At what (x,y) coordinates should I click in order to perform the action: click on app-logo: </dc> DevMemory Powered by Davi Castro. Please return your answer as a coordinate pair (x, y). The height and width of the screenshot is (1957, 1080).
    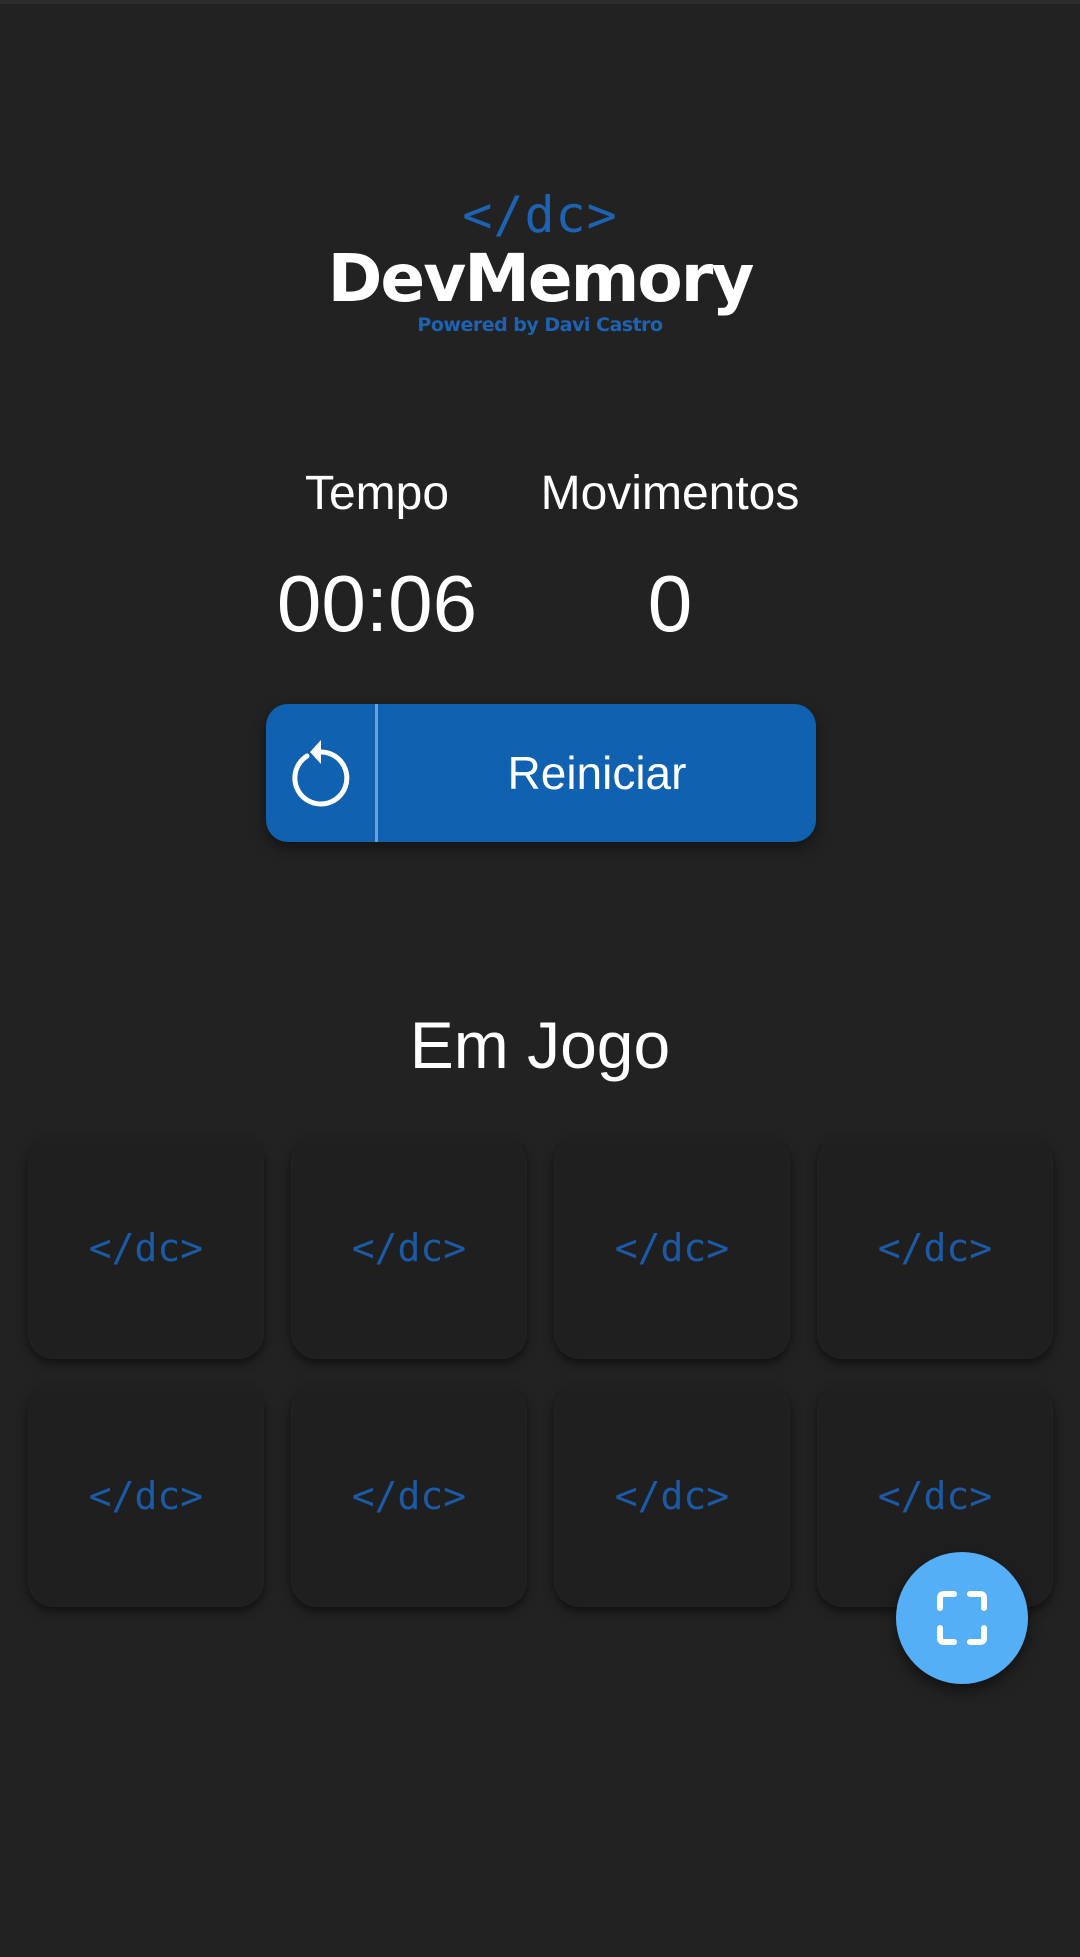
    Looking at the image, I should click on (540, 261).